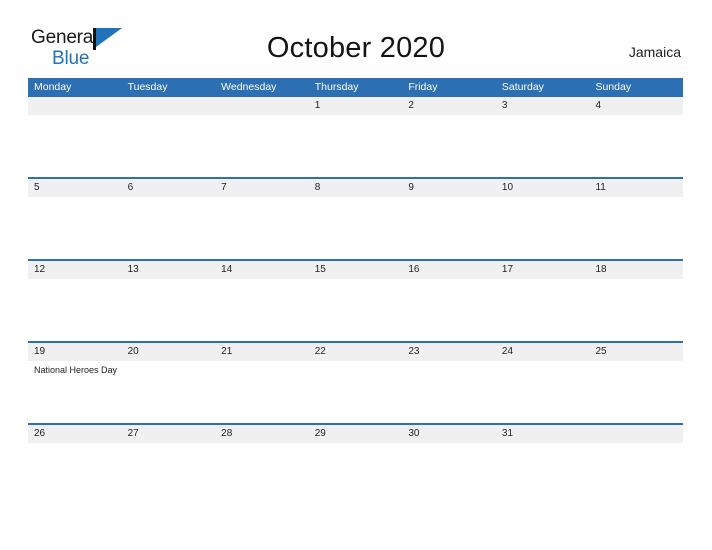  I want to click on week-event-cells: National Heroes Day, so click(355, 392).